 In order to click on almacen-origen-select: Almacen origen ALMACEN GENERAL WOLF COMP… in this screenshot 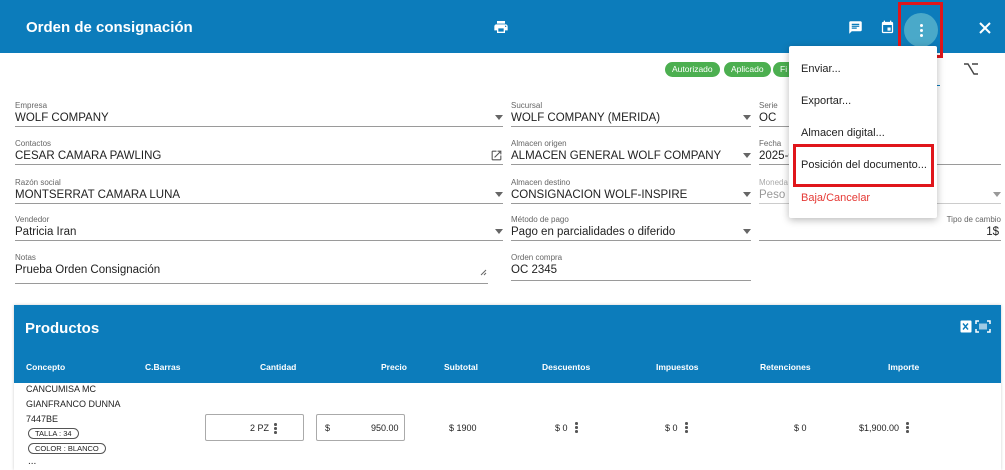, I will do `click(631, 152)`.